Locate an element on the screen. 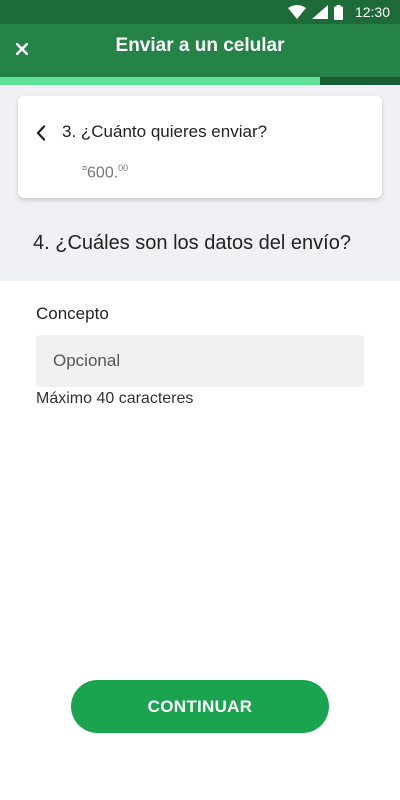 The height and width of the screenshot is (800, 400). close-button is located at coordinates (22, 49).